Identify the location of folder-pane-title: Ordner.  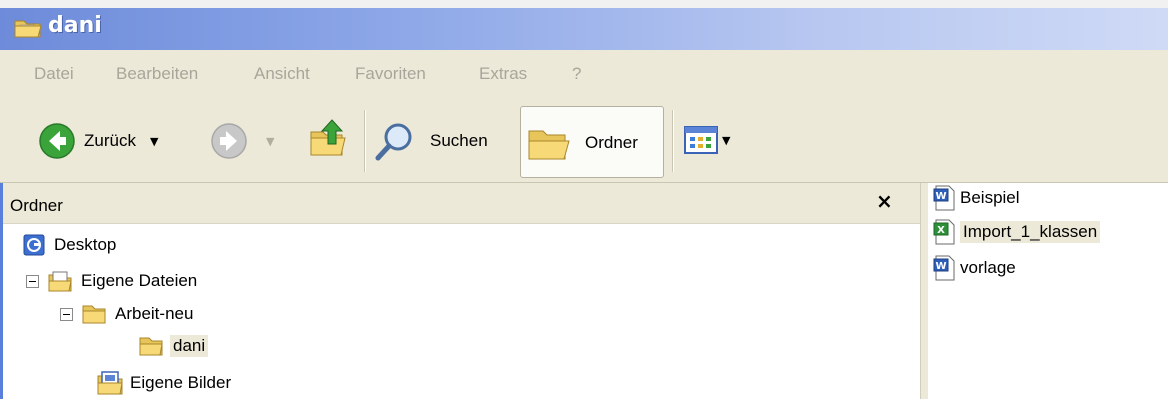
(36, 205).